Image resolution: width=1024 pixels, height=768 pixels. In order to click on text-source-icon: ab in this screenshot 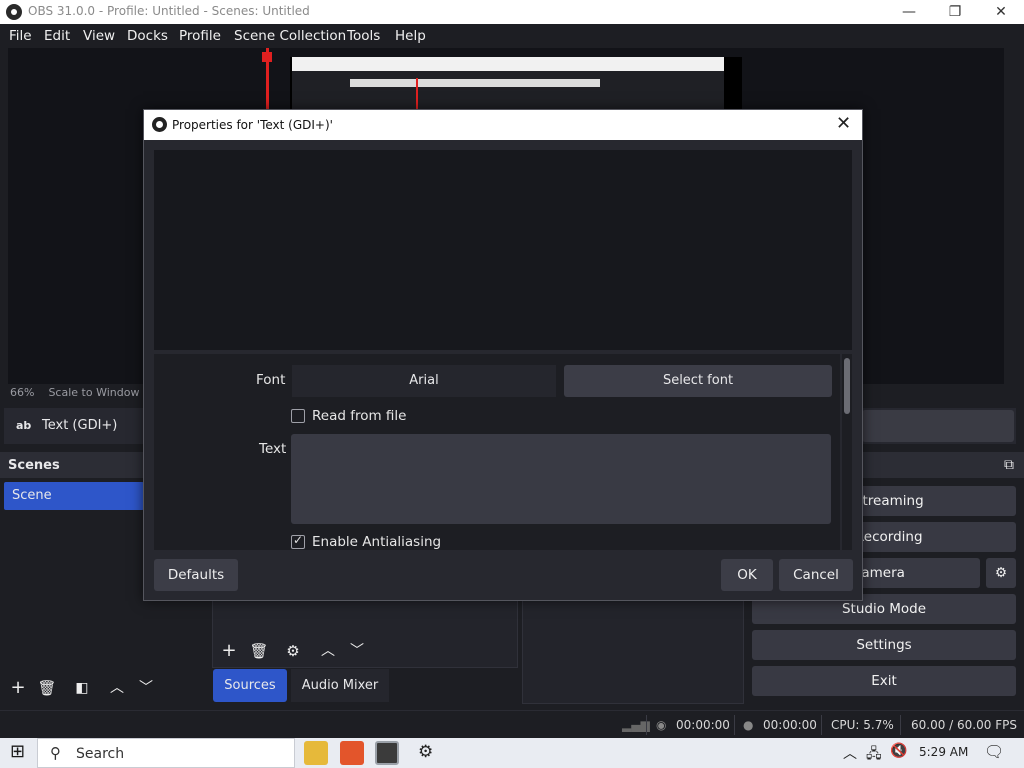, I will do `click(24, 425)`.